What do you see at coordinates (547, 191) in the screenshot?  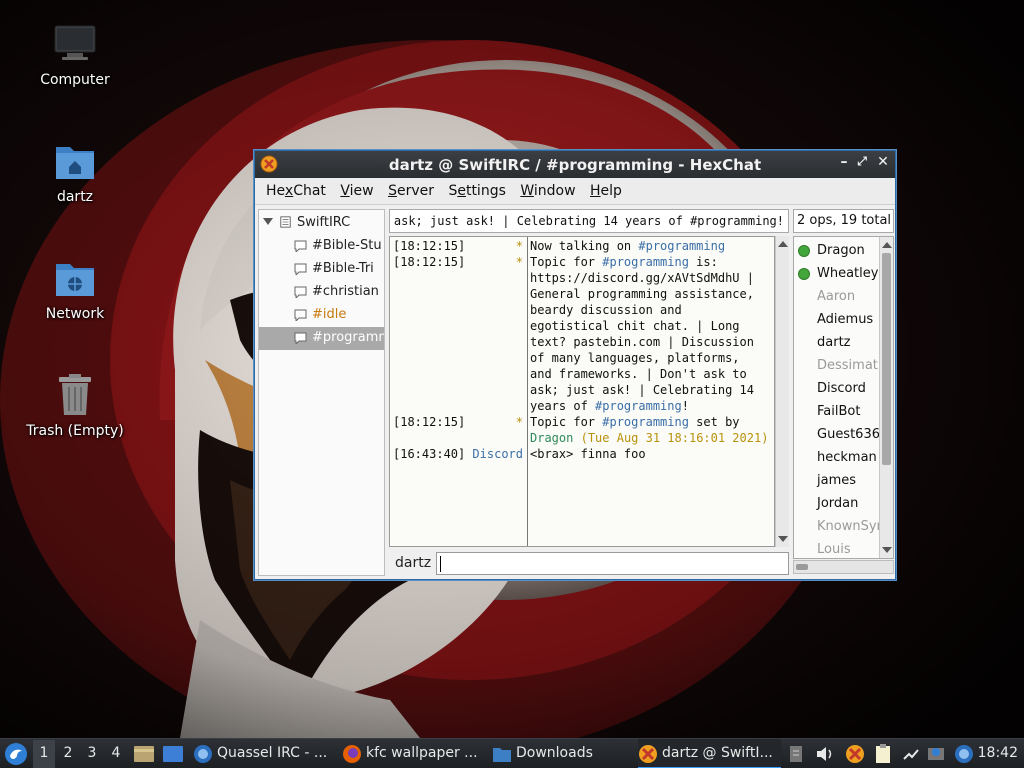 I see `menu-window: Window` at bounding box center [547, 191].